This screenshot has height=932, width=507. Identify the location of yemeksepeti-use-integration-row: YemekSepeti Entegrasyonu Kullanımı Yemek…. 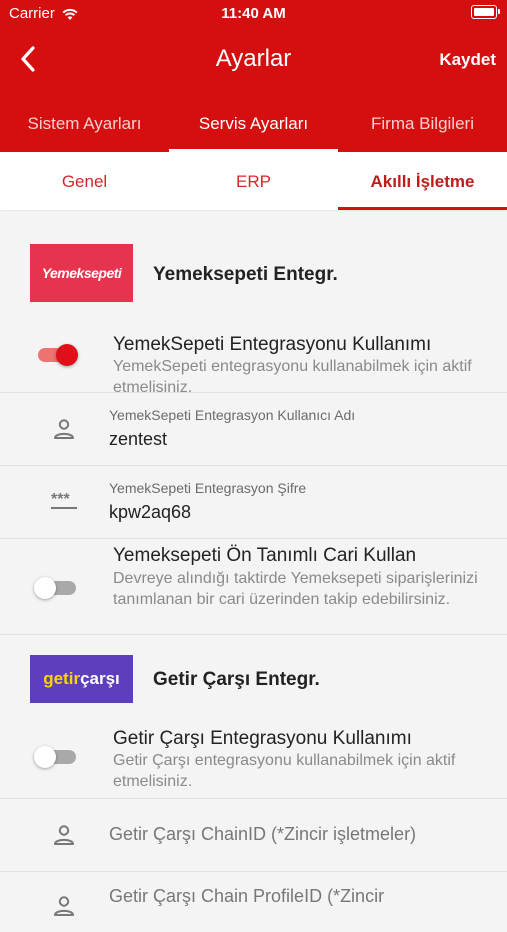
(253, 360).